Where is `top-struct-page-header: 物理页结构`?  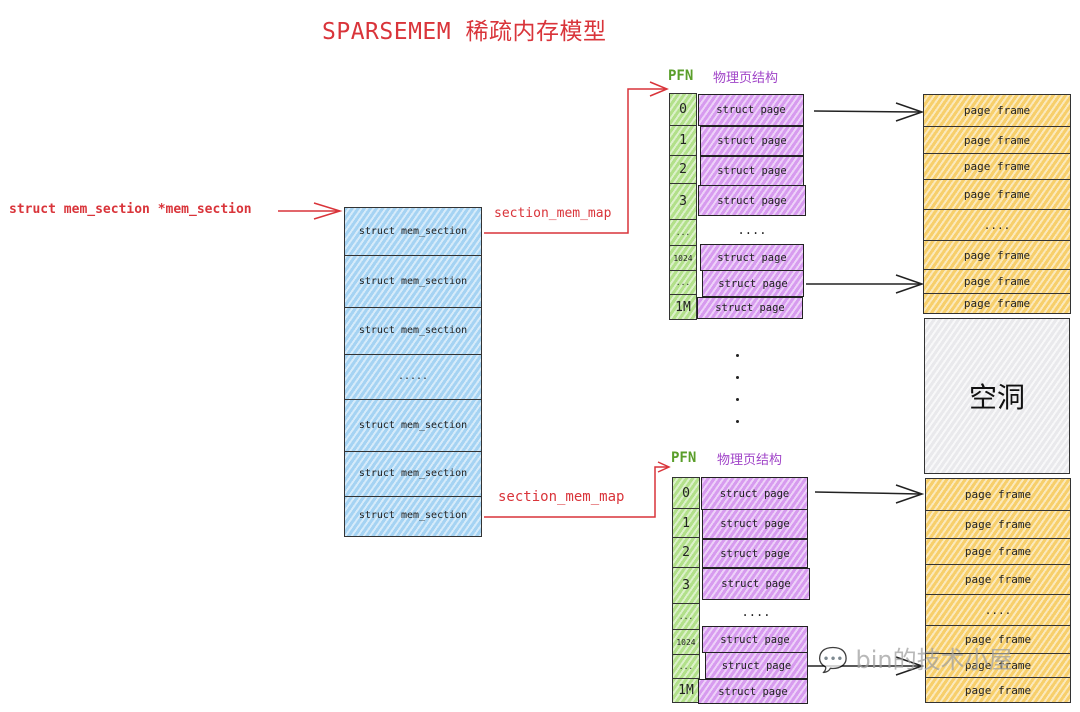
top-struct-page-header: 物理页结构 is located at coordinates (746, 78).